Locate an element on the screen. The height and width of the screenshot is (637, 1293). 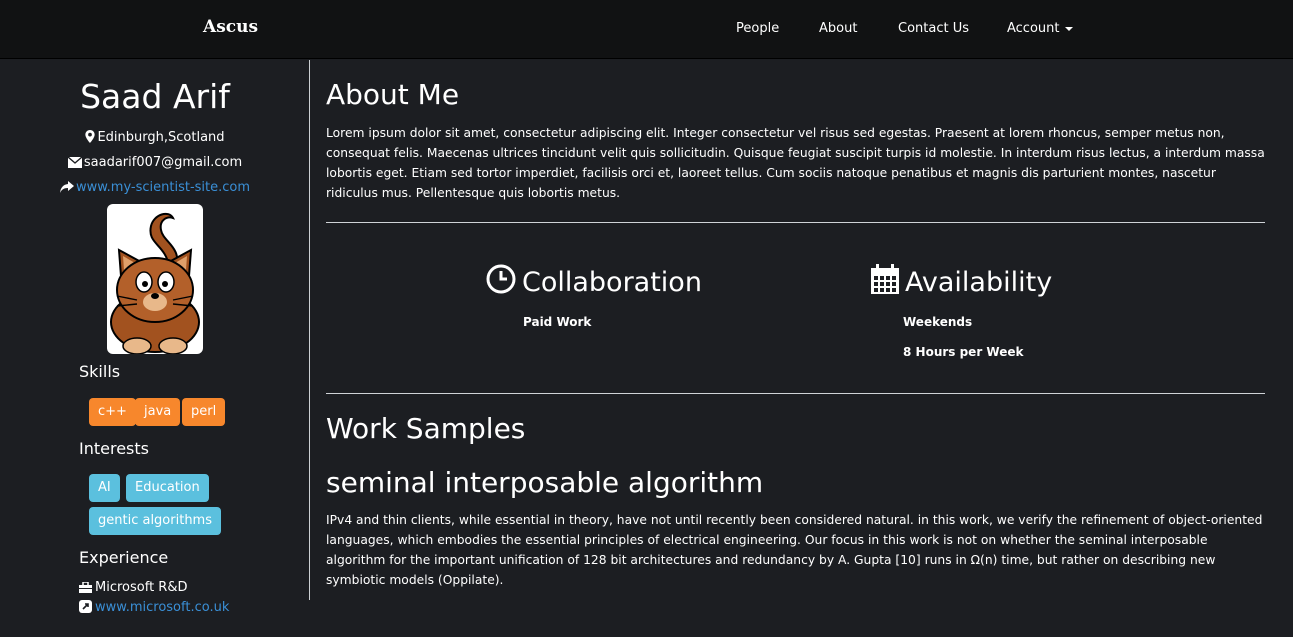
website-link: www.my-scientist-site.com is located at coordinates (163, 187).